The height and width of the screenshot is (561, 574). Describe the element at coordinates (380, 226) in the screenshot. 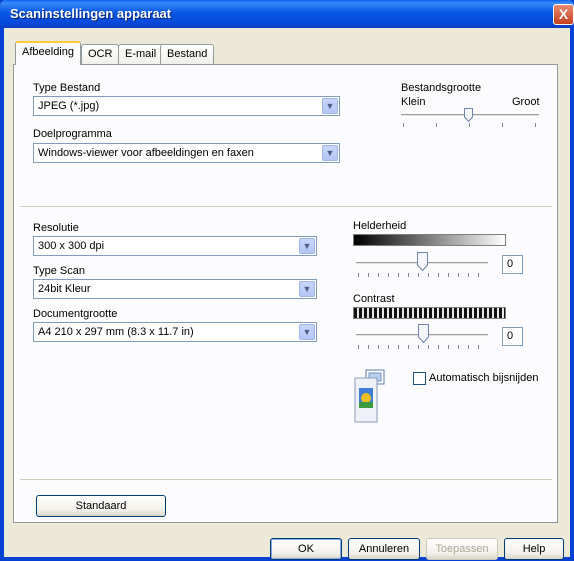

I see `brightness-label: Helderheid` at that location.